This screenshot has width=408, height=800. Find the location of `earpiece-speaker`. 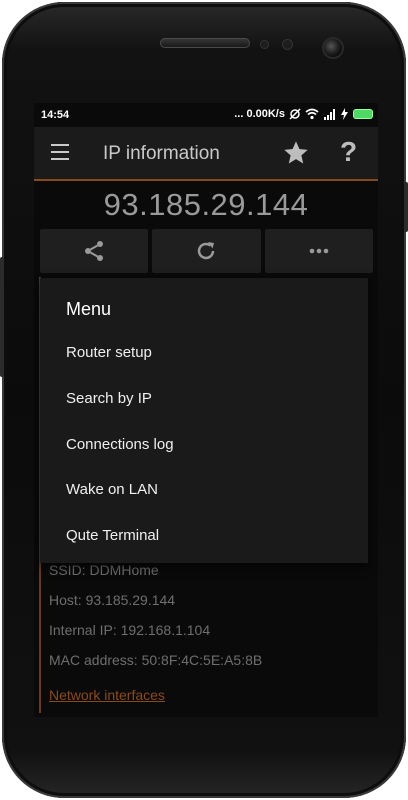

earpiece-speaker is located at coordinates (205, 43).